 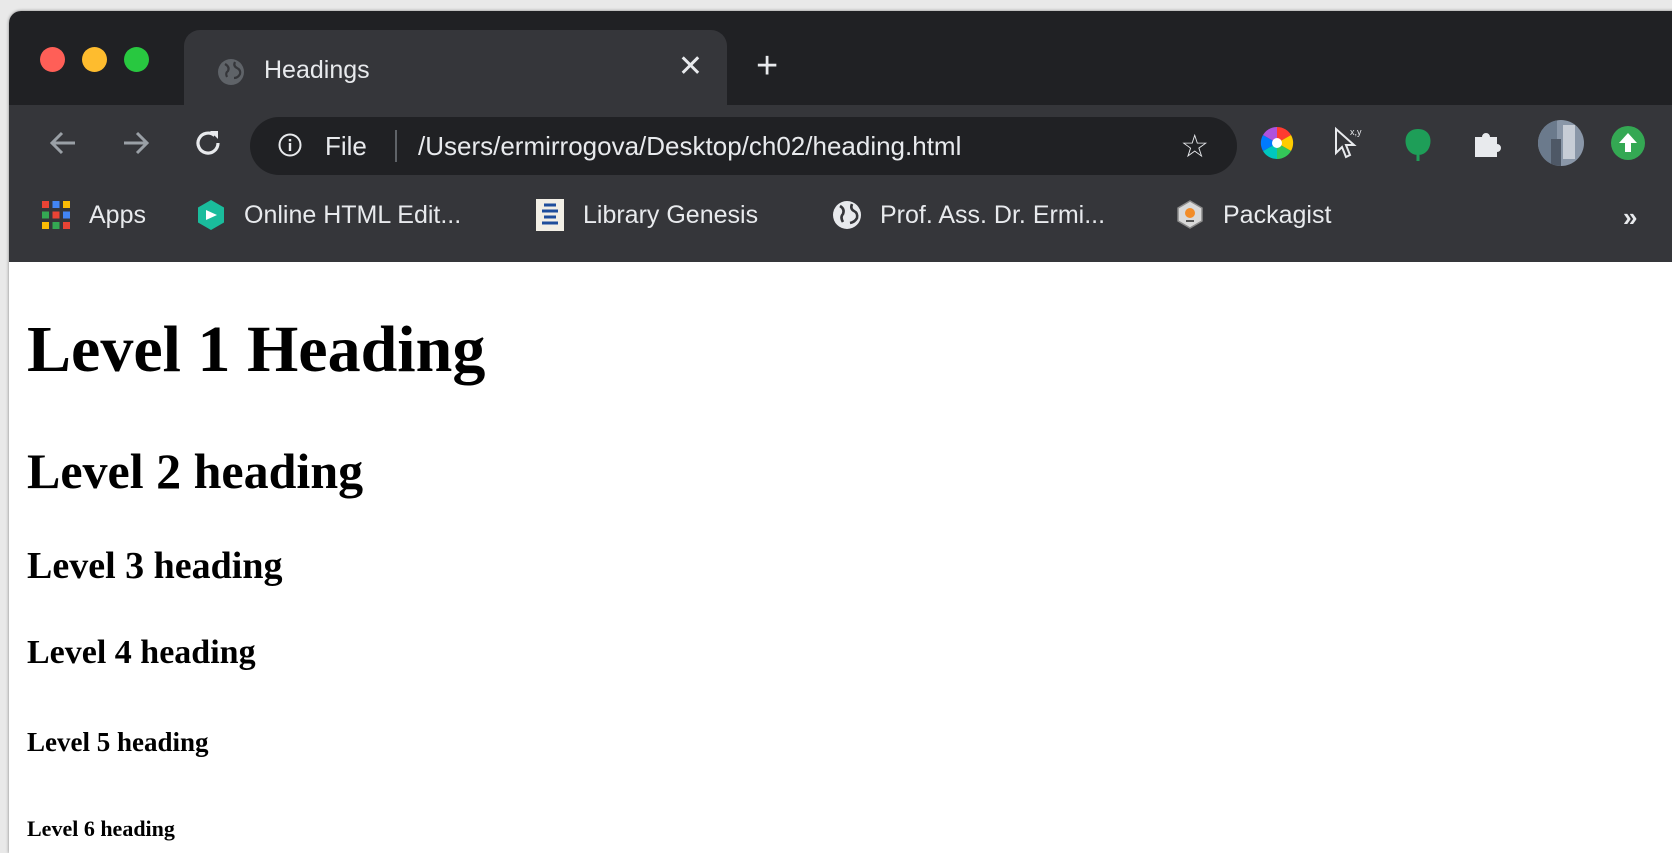 I want to click on bookmark-apps: Apps, so click(x=93, y=215).